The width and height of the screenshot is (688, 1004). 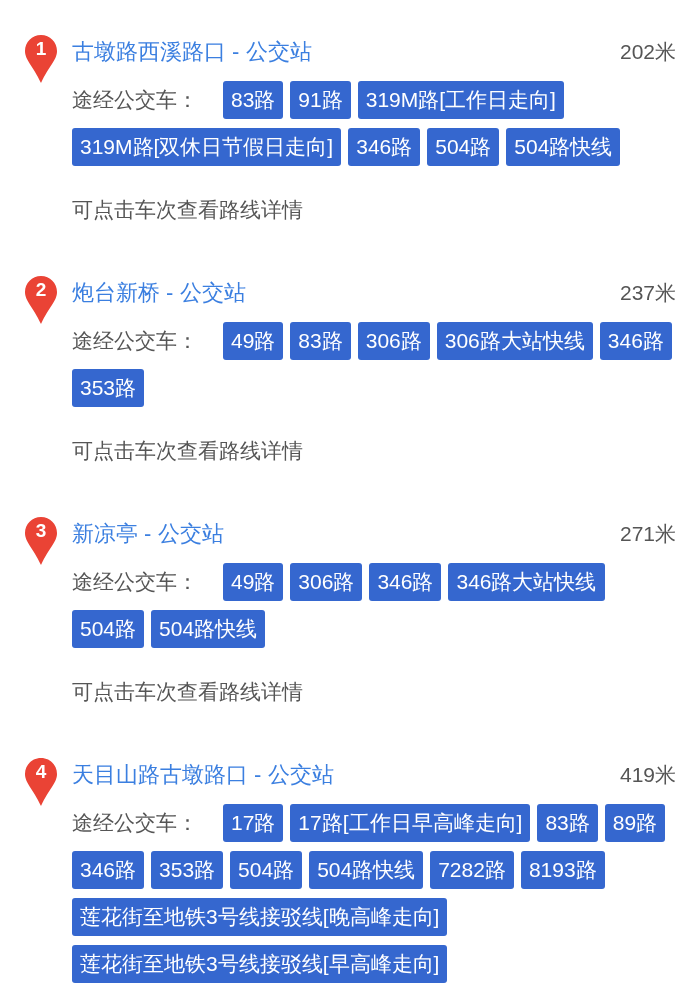 I want to click on distance: 202米, so click(x=647, y=52).